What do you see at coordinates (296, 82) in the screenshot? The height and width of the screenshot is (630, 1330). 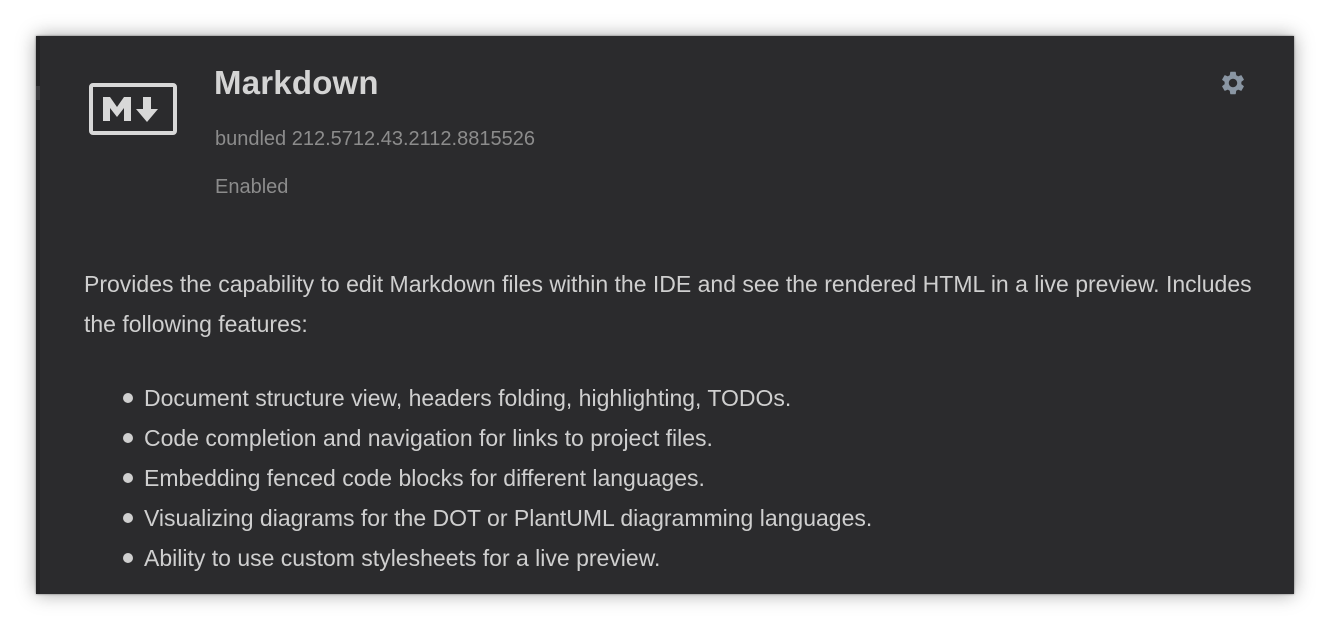 I see `plugin-title: Markdown` at bounding box center [296, 82].